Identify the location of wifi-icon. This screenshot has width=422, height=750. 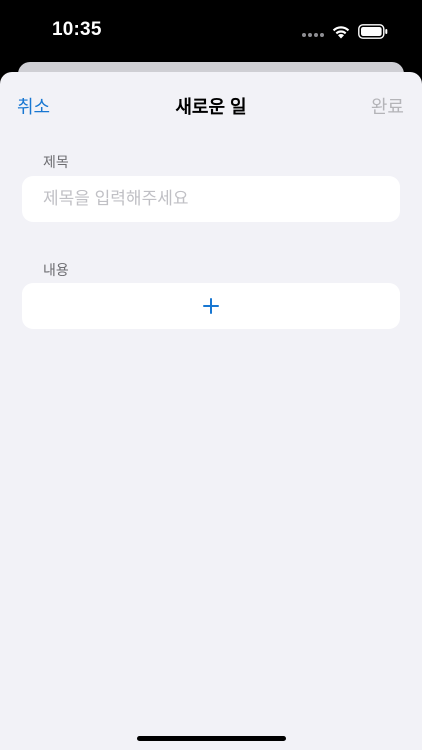
(341, 32).